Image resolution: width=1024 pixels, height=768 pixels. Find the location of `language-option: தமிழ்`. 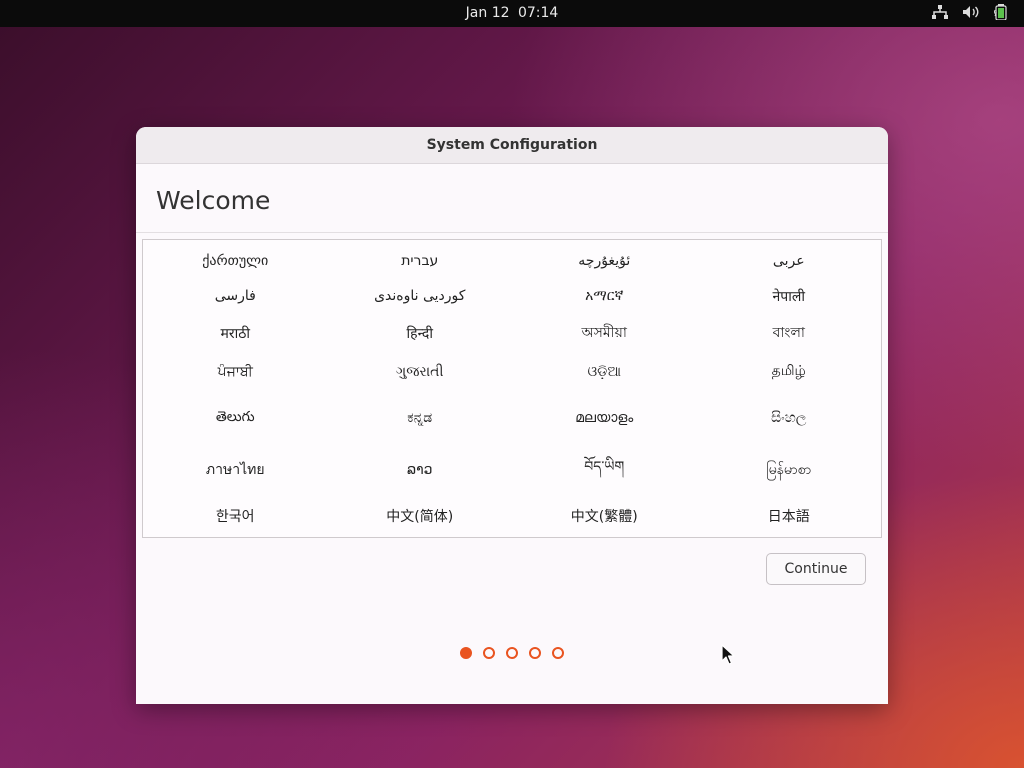

language-option: தமிழ் is located at coordinates (789, 372).